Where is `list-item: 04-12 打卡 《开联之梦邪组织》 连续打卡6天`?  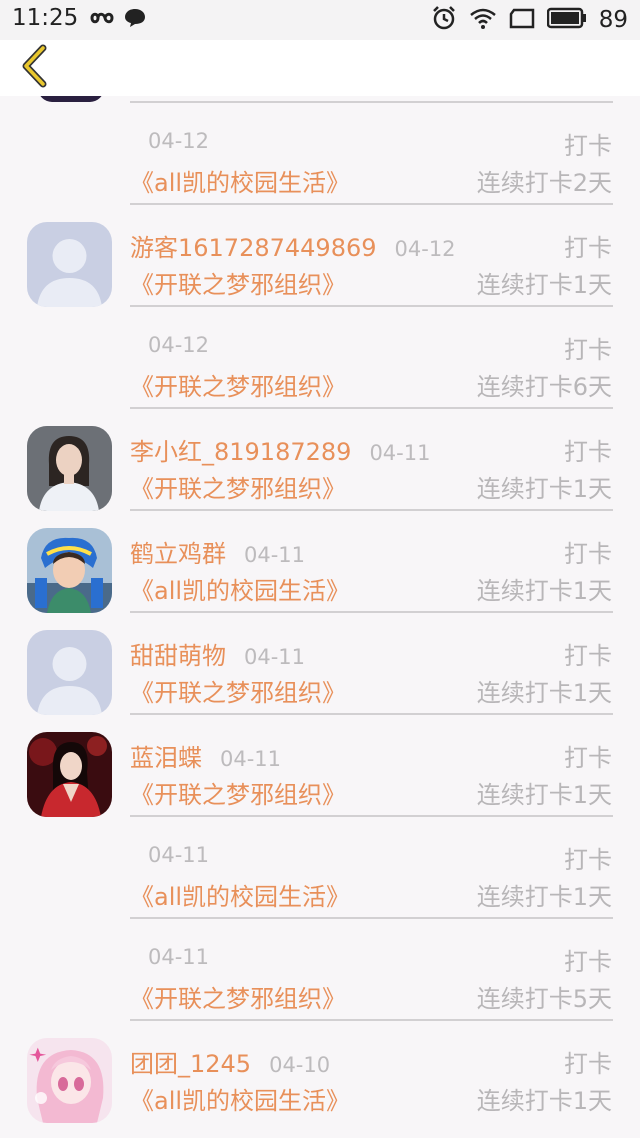 list-item: 04-12 打卡 《开联之梦邪组织》 连续打卡6天 is located at coordinates (320, 354).